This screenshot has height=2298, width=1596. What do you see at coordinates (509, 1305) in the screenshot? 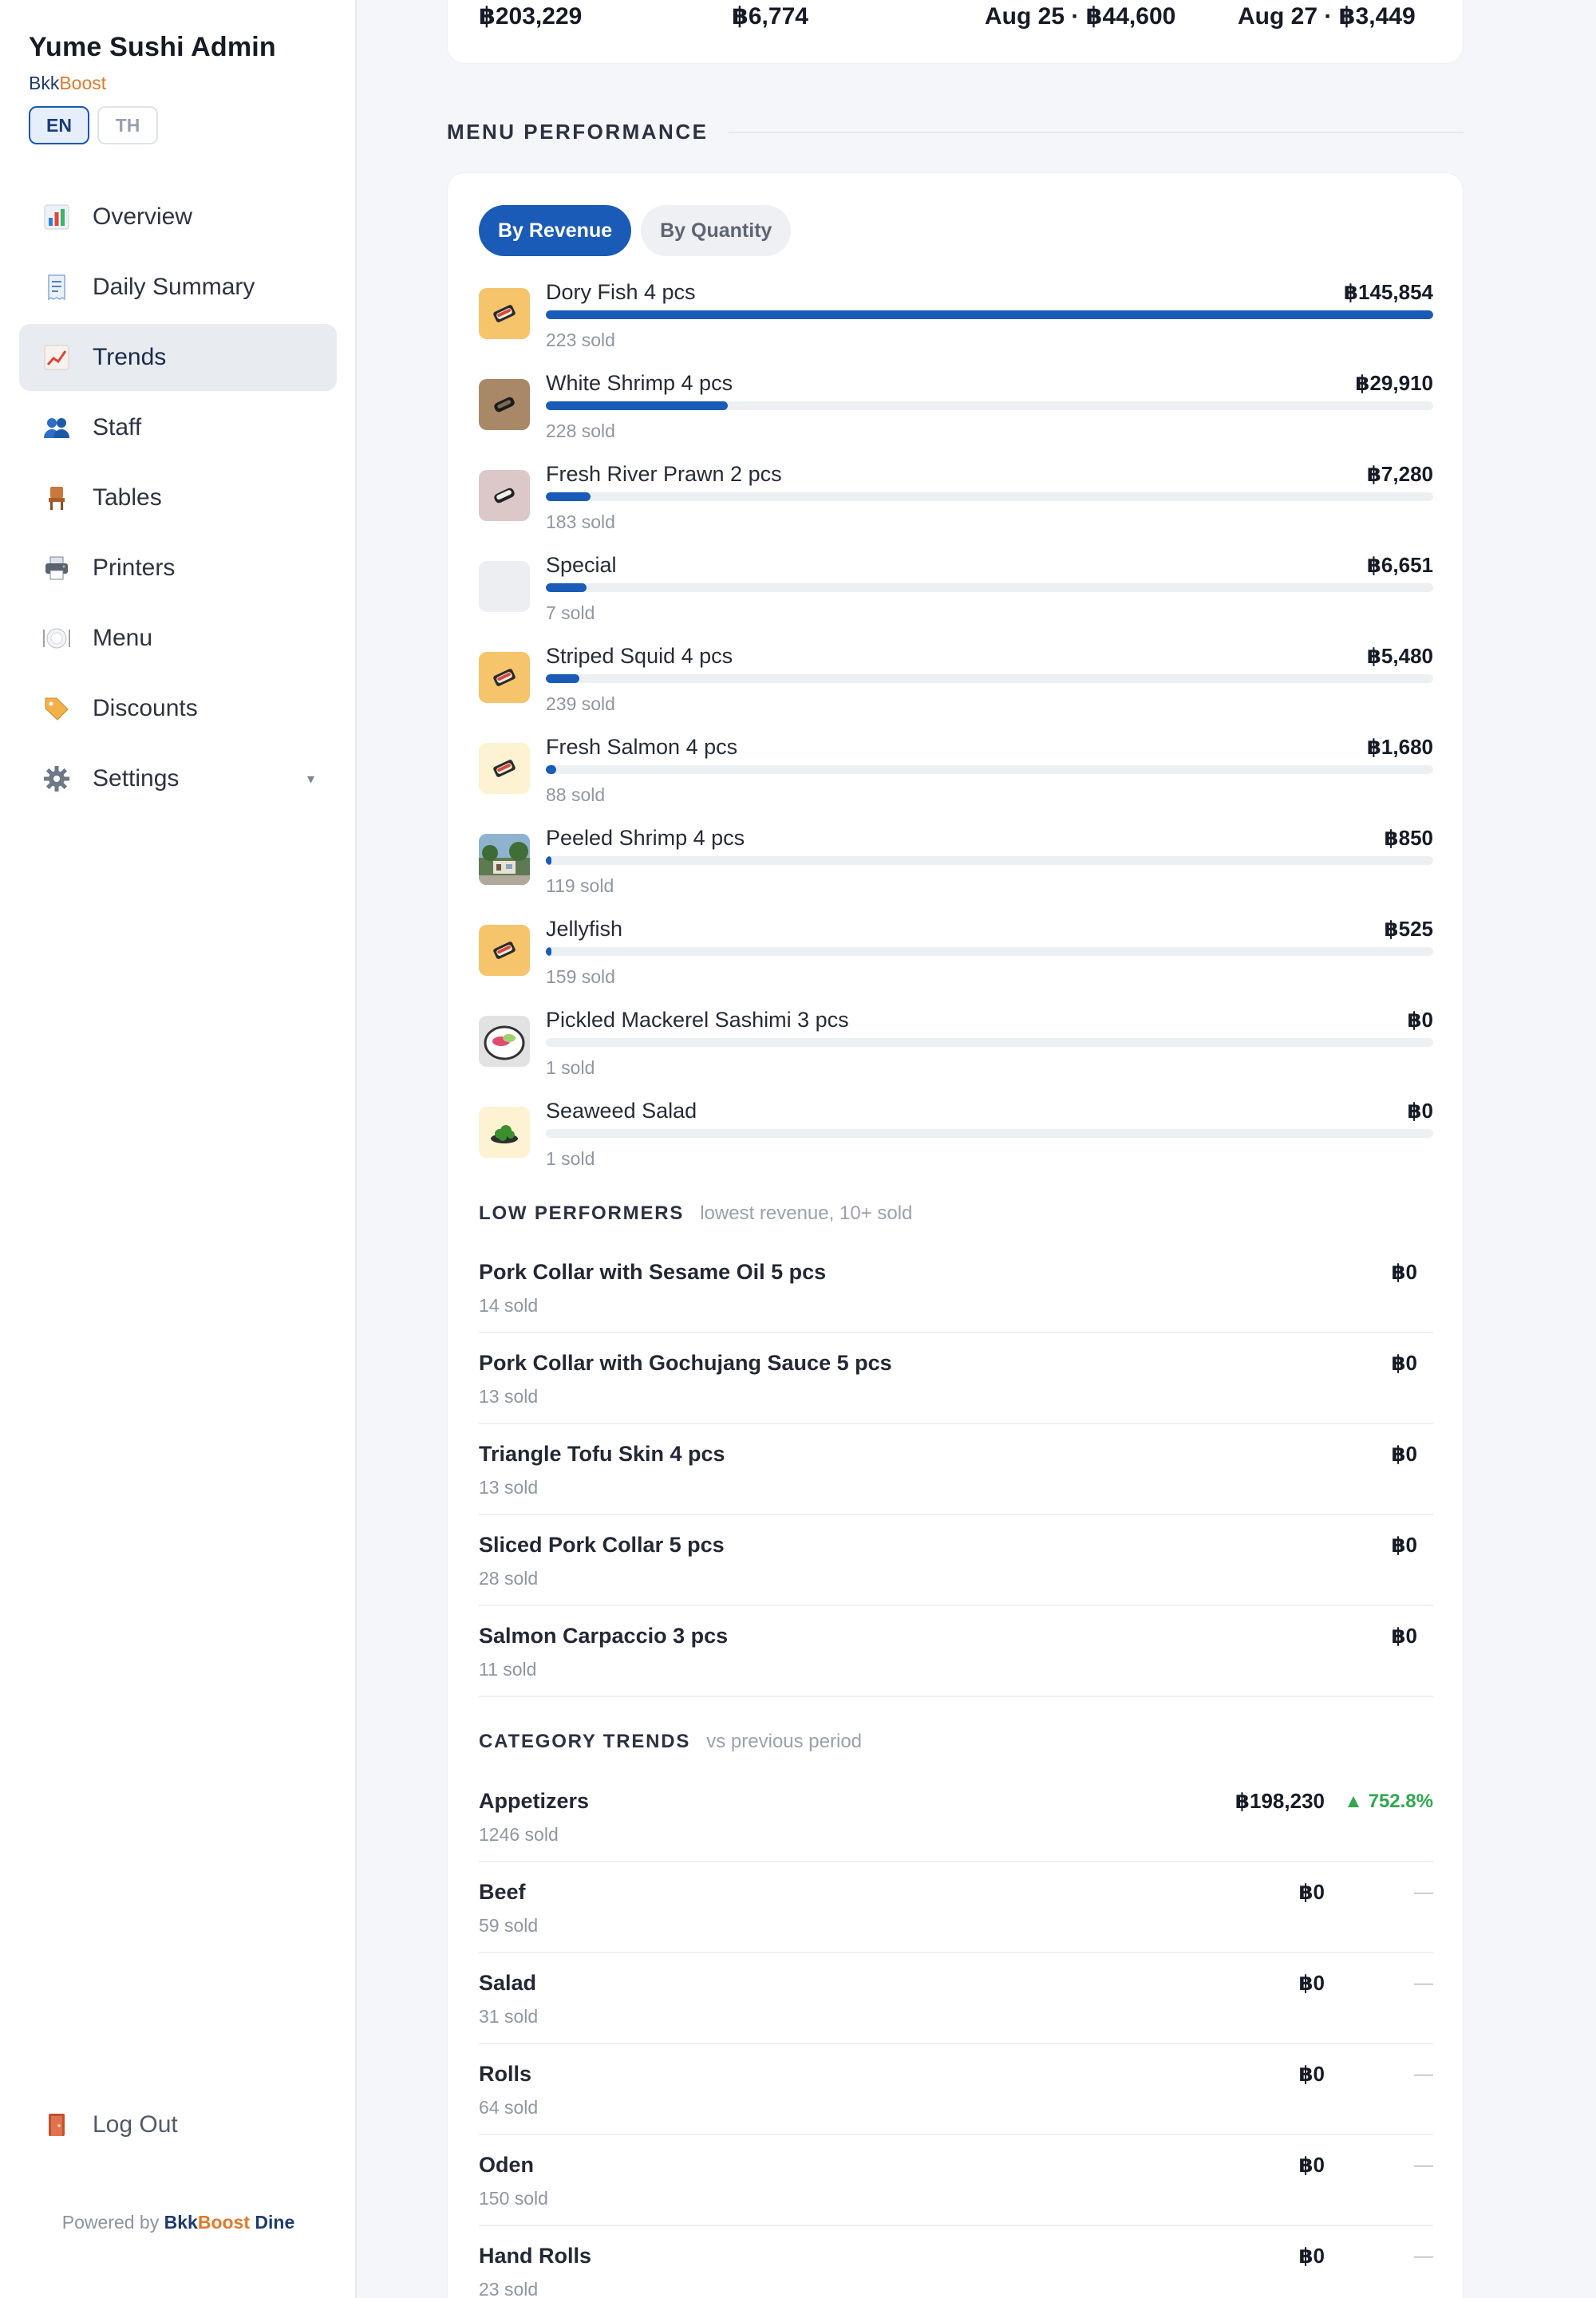
I see `low-performer-sold: 14 sold` at bounding box center [509, 1305].